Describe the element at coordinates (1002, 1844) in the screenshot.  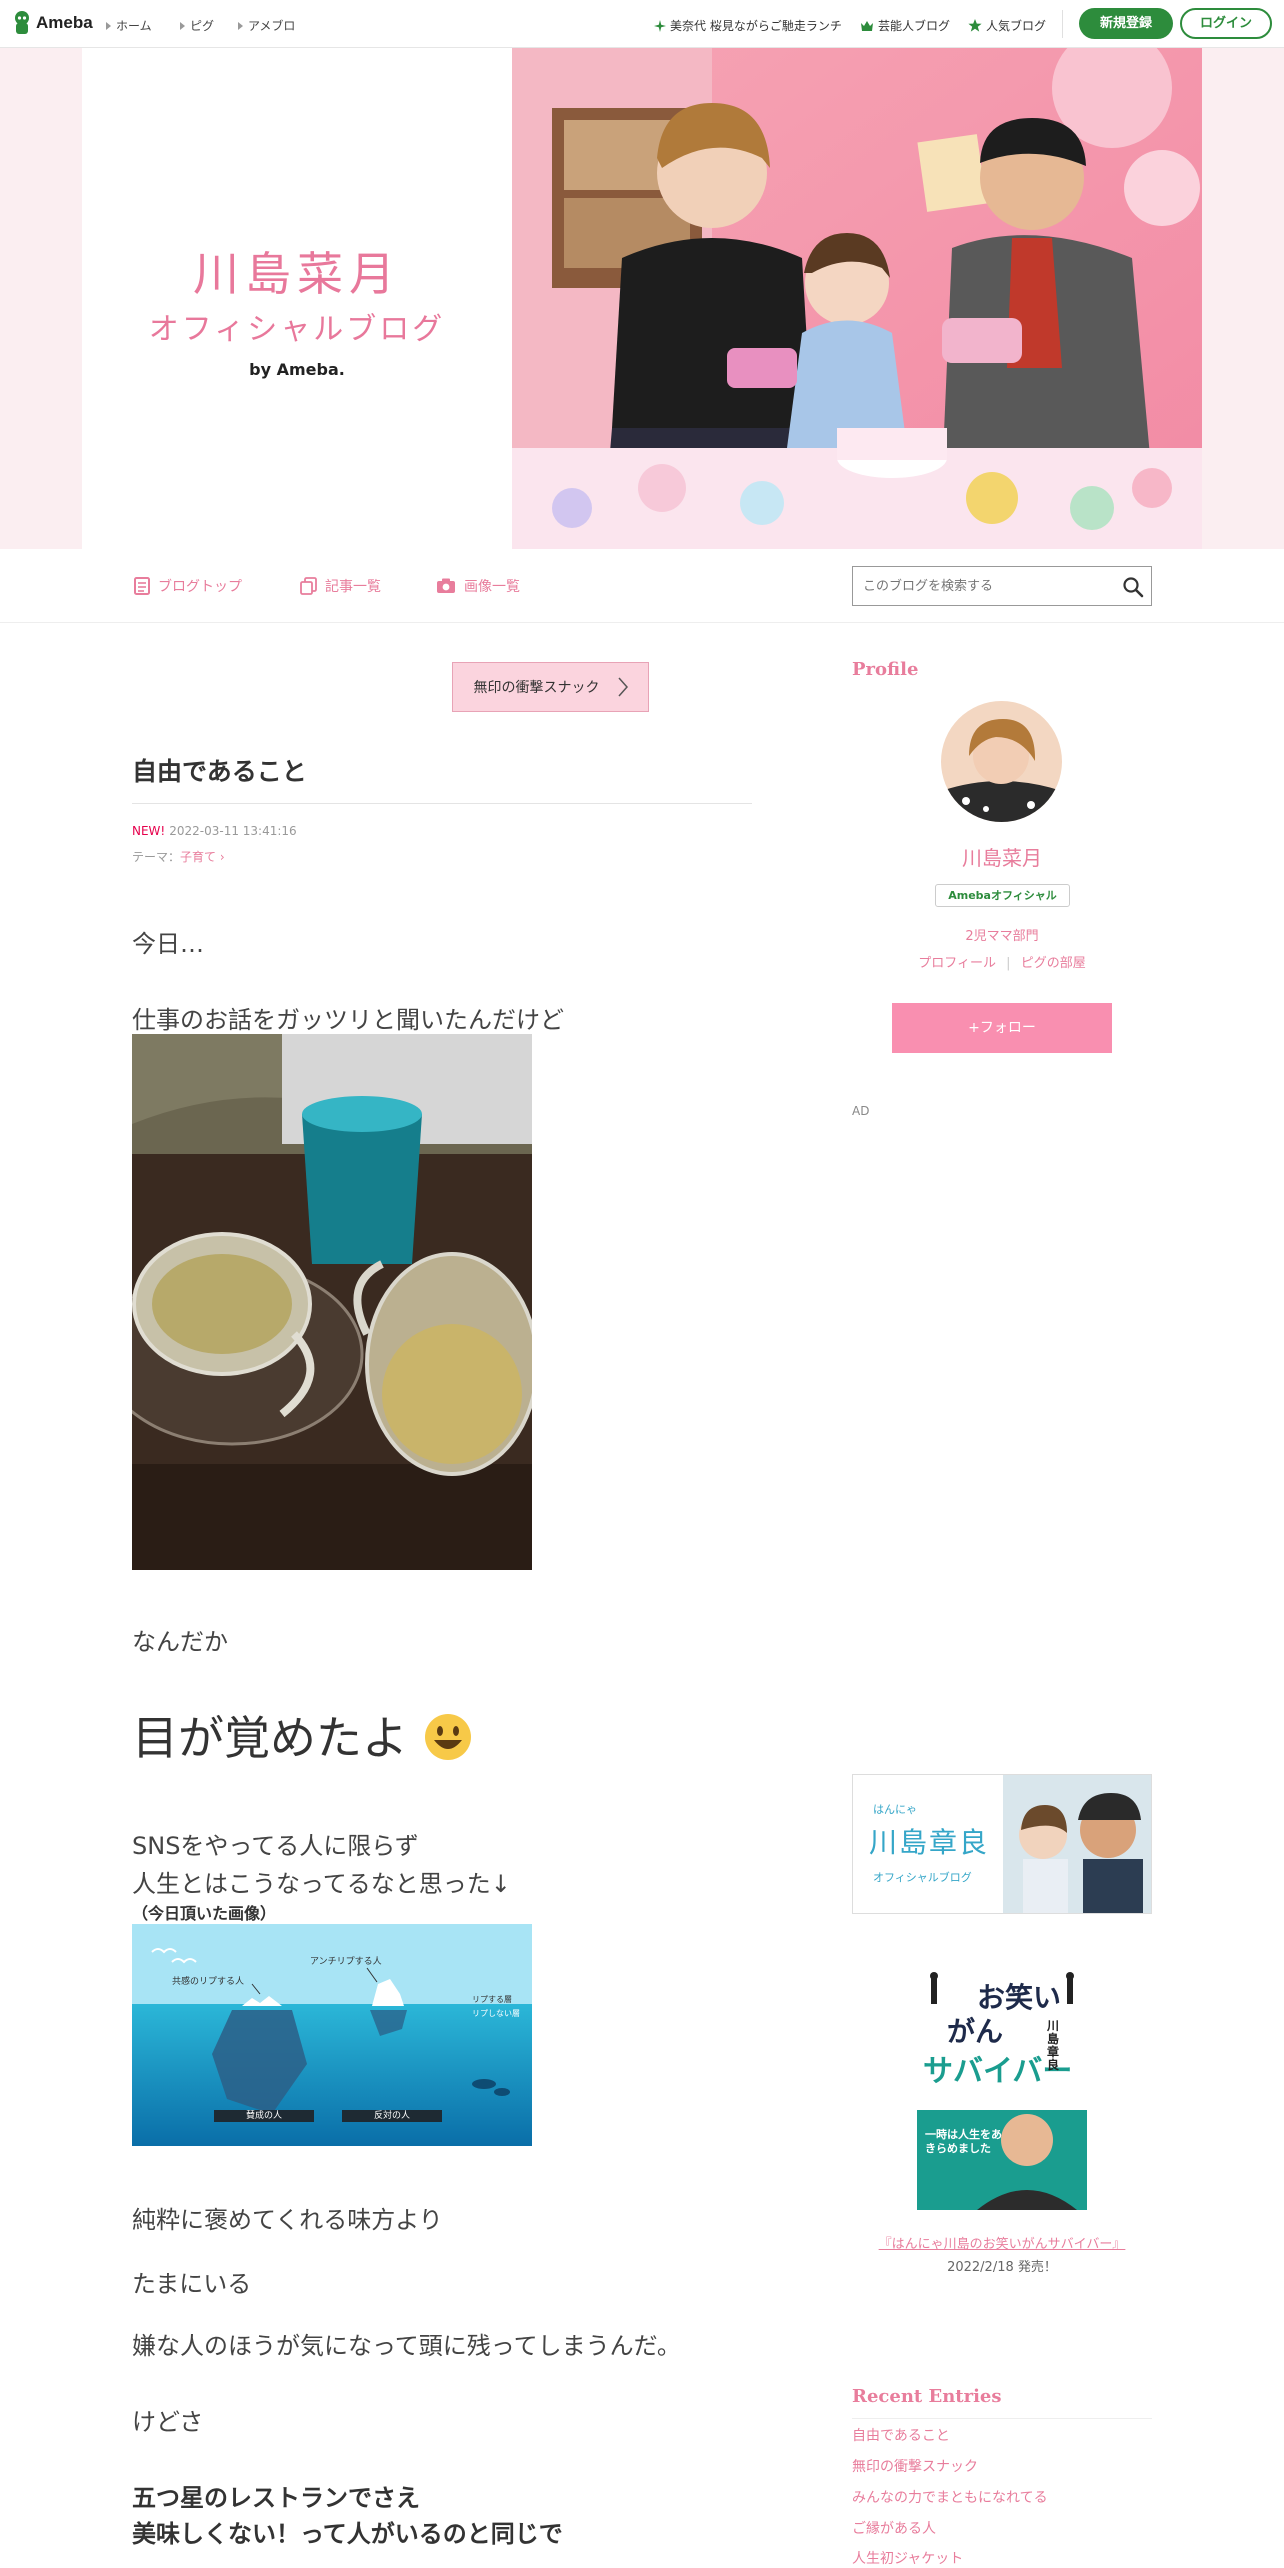
I see `related-blog-banner: はんにゃ 川島章良 オフィシャルブログ` at that location.